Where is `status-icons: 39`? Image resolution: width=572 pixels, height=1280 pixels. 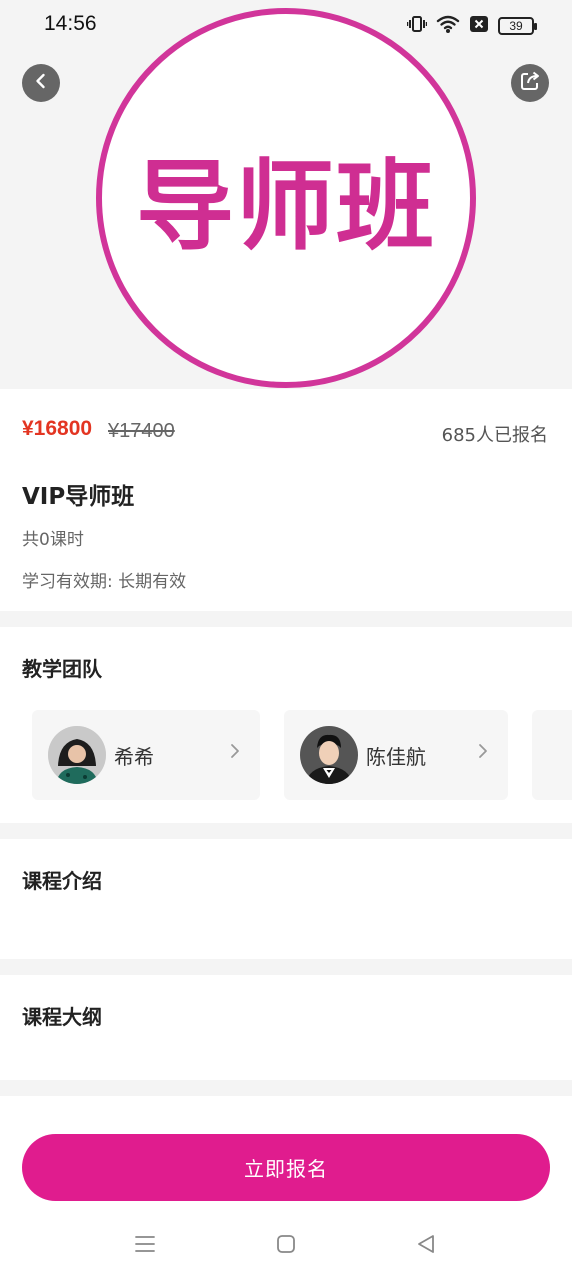
status-icons: 39 is located at coordinates (471, 26).